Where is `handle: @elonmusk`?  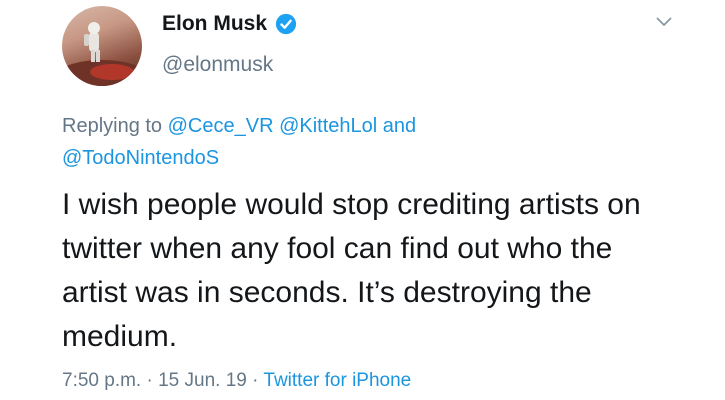
handle: @elonmusk is located at coordinates (217, 65).